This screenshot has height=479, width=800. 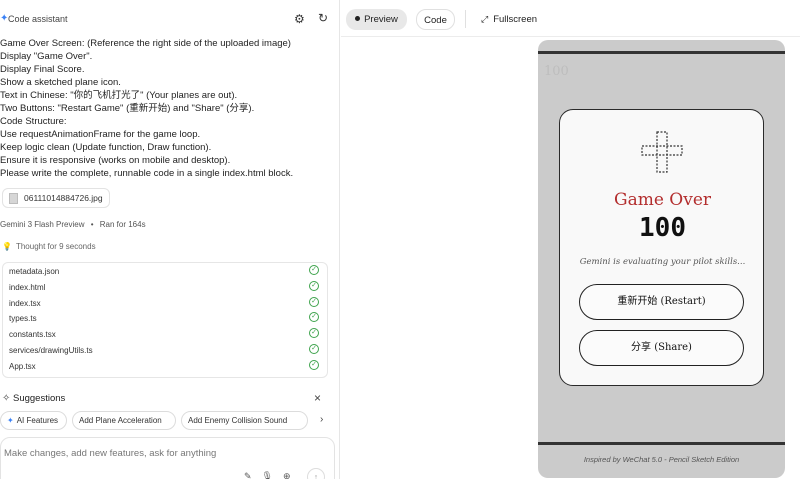 What do you see at coordinates (324, 18) in the screenshot?
I see `refresh-icon: ↻` at bounding box center [324, 18].